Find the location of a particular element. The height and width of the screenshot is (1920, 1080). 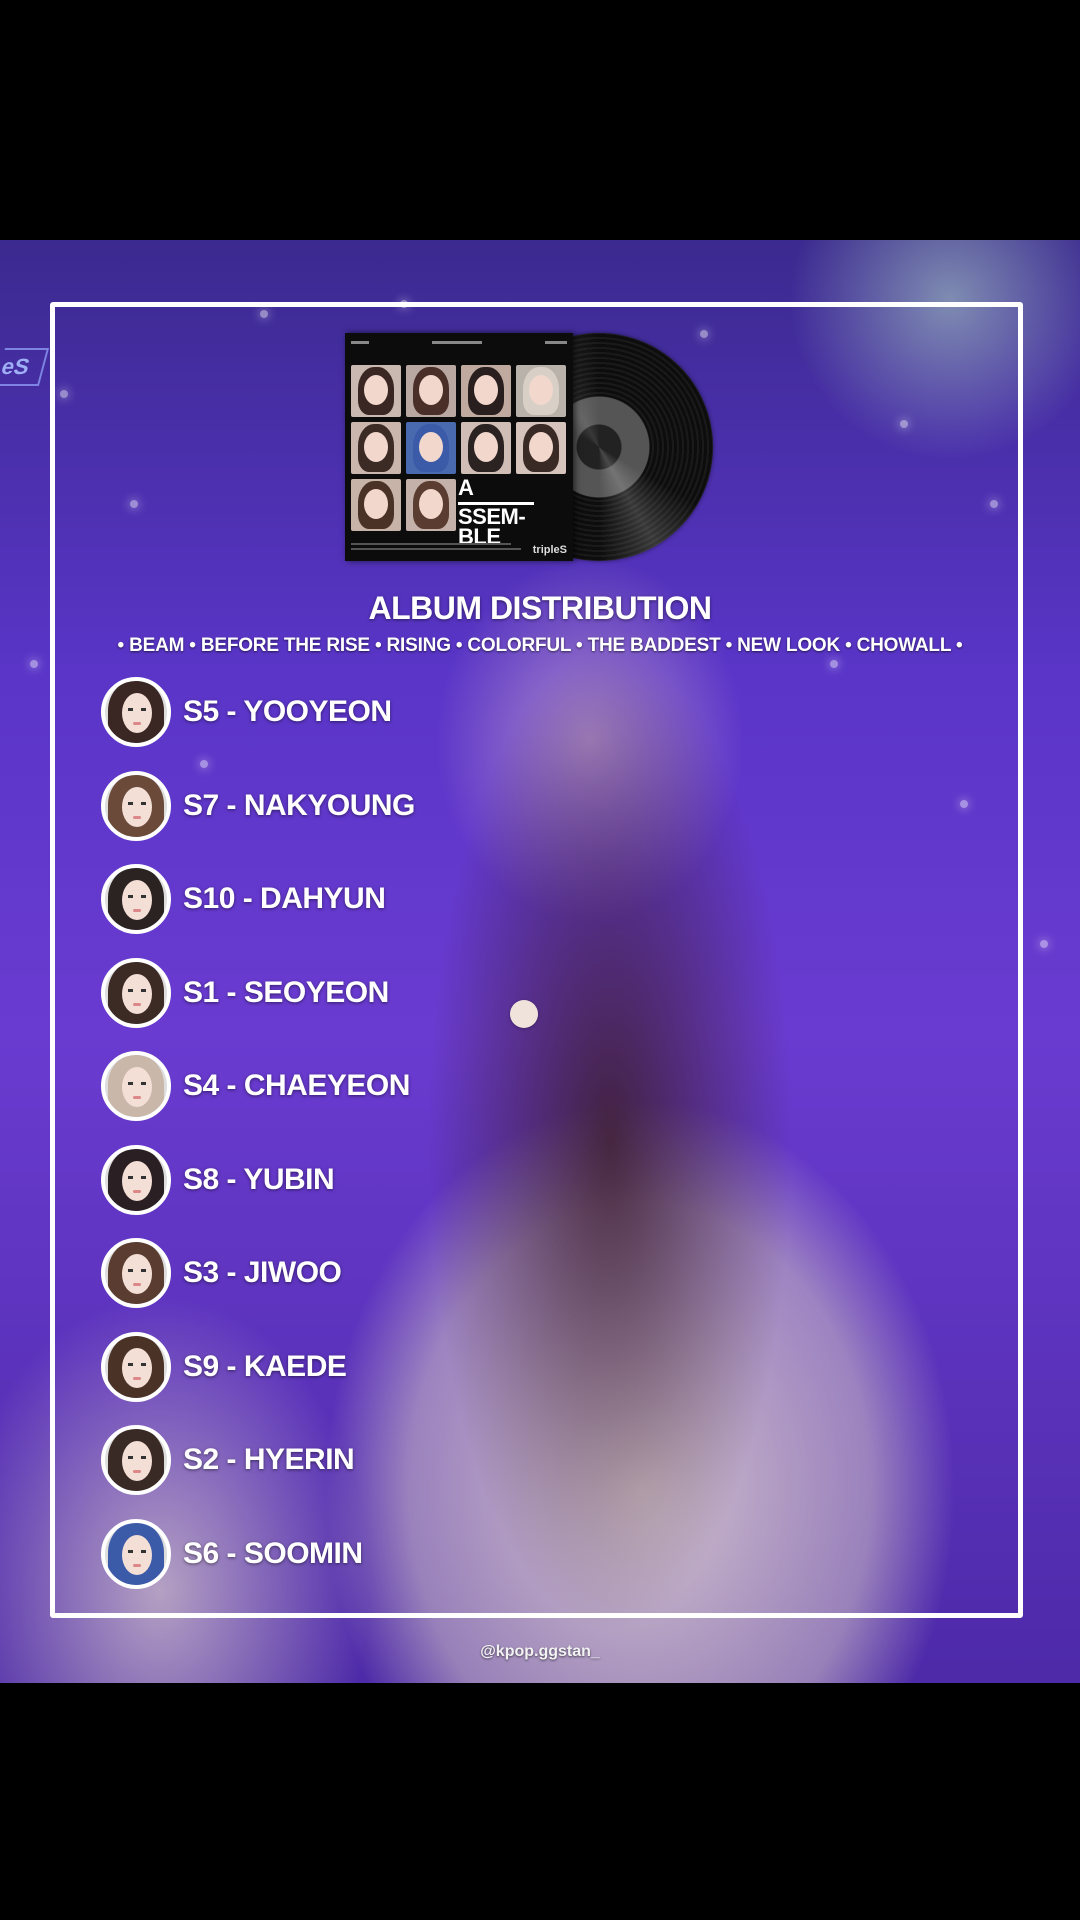

member-row: S3 - JIWOO is located at coordinates (221, 1273).